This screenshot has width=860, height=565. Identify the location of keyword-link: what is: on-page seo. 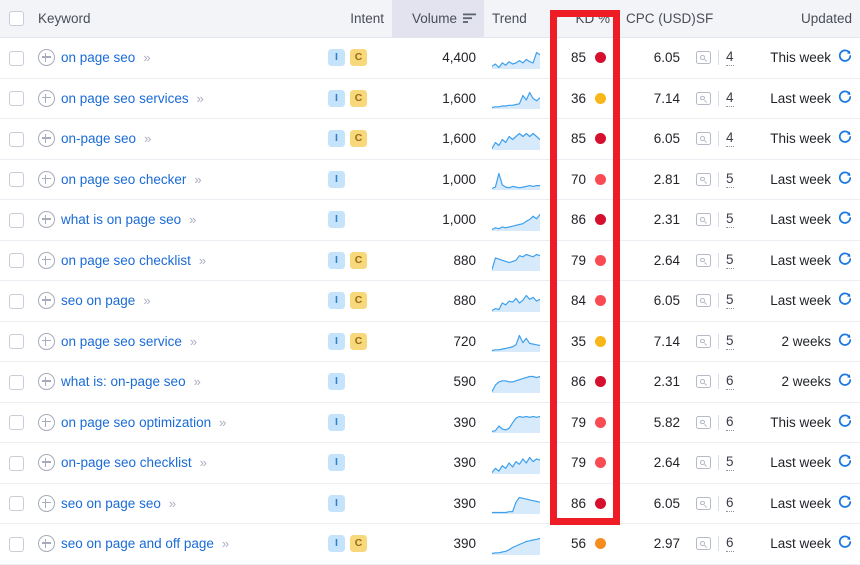
(123, 381).